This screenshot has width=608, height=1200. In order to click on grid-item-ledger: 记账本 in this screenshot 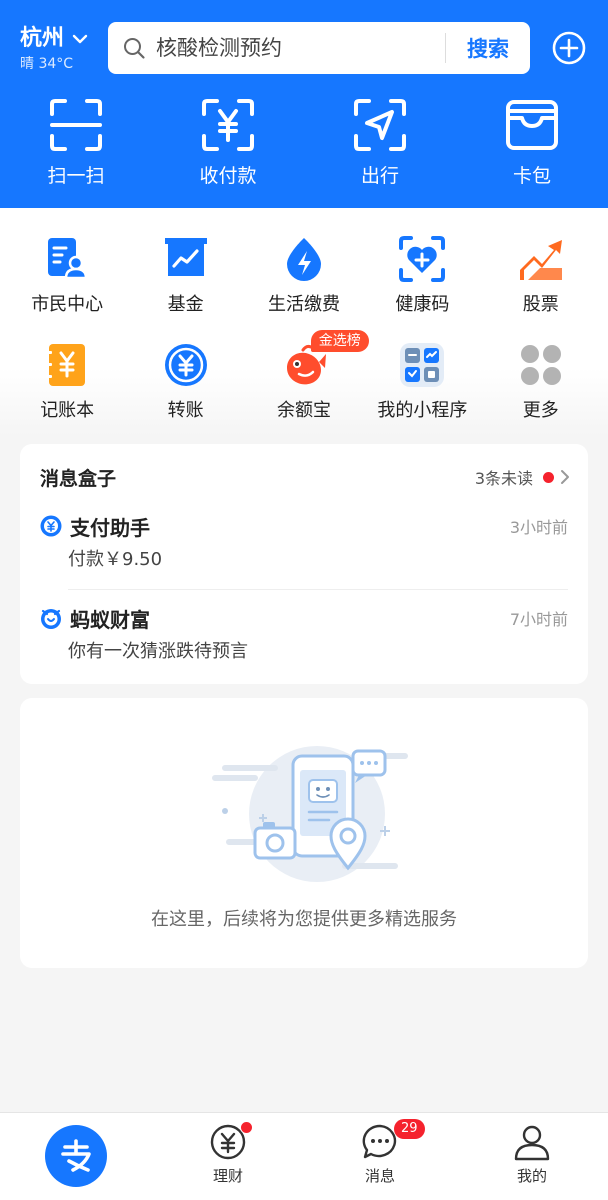, I will do `click(67, 382)`.